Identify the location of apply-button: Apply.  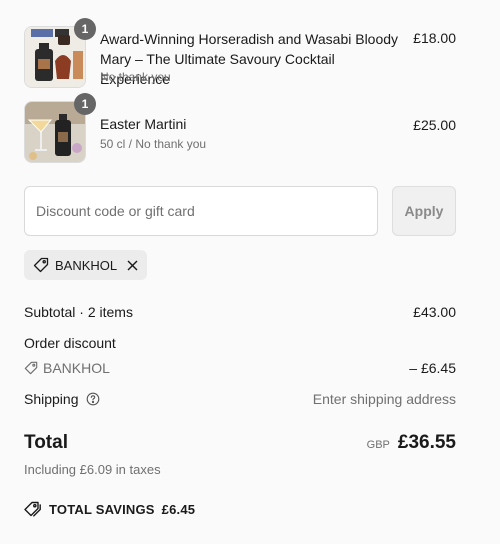
(424, 211).